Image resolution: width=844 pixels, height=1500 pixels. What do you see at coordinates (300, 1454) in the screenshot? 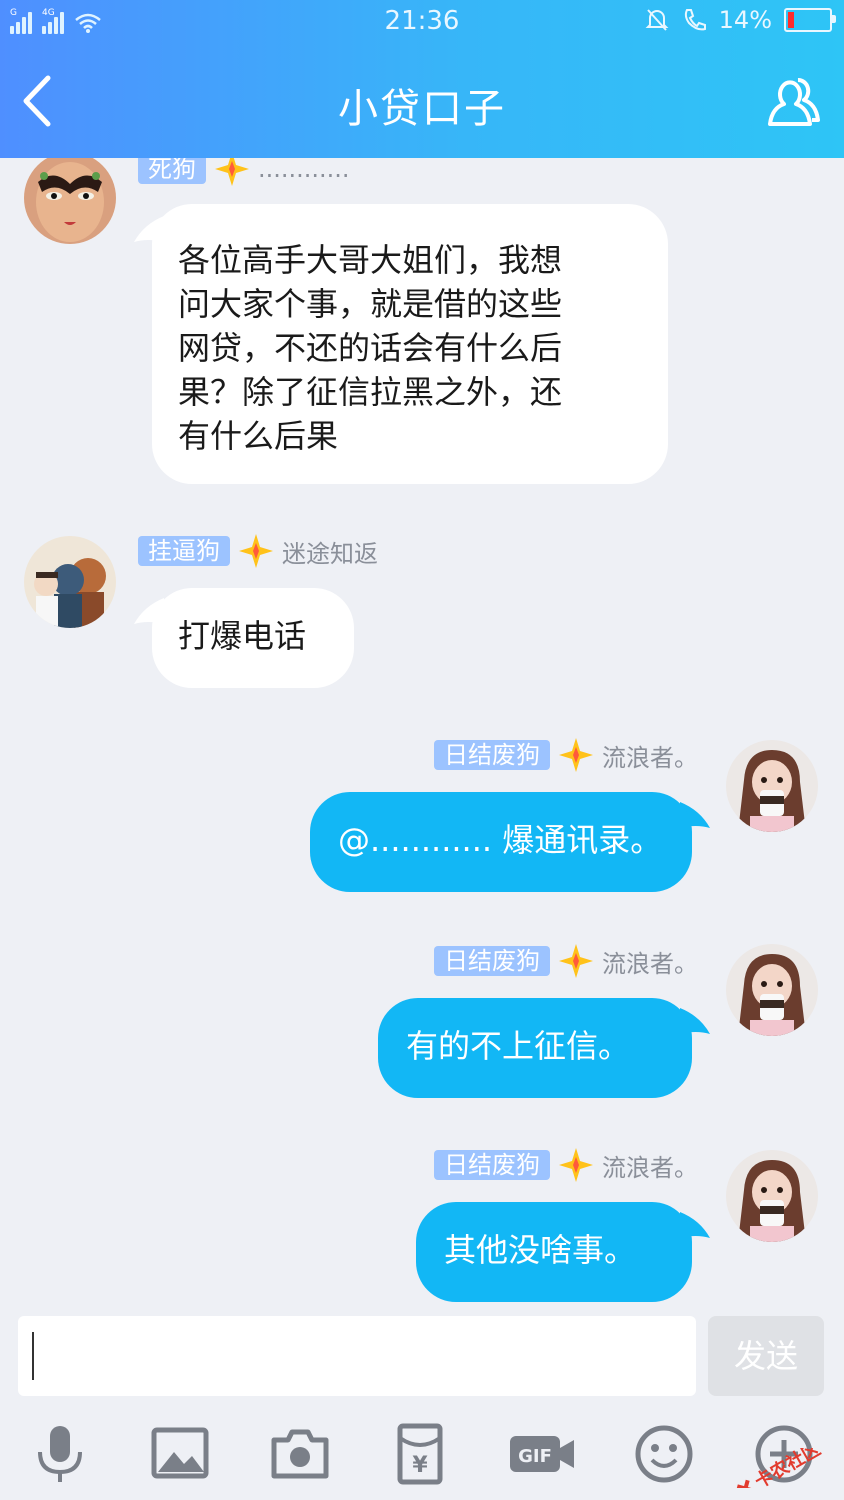
I see `camera-icon` at bounding box center [300, 1454].